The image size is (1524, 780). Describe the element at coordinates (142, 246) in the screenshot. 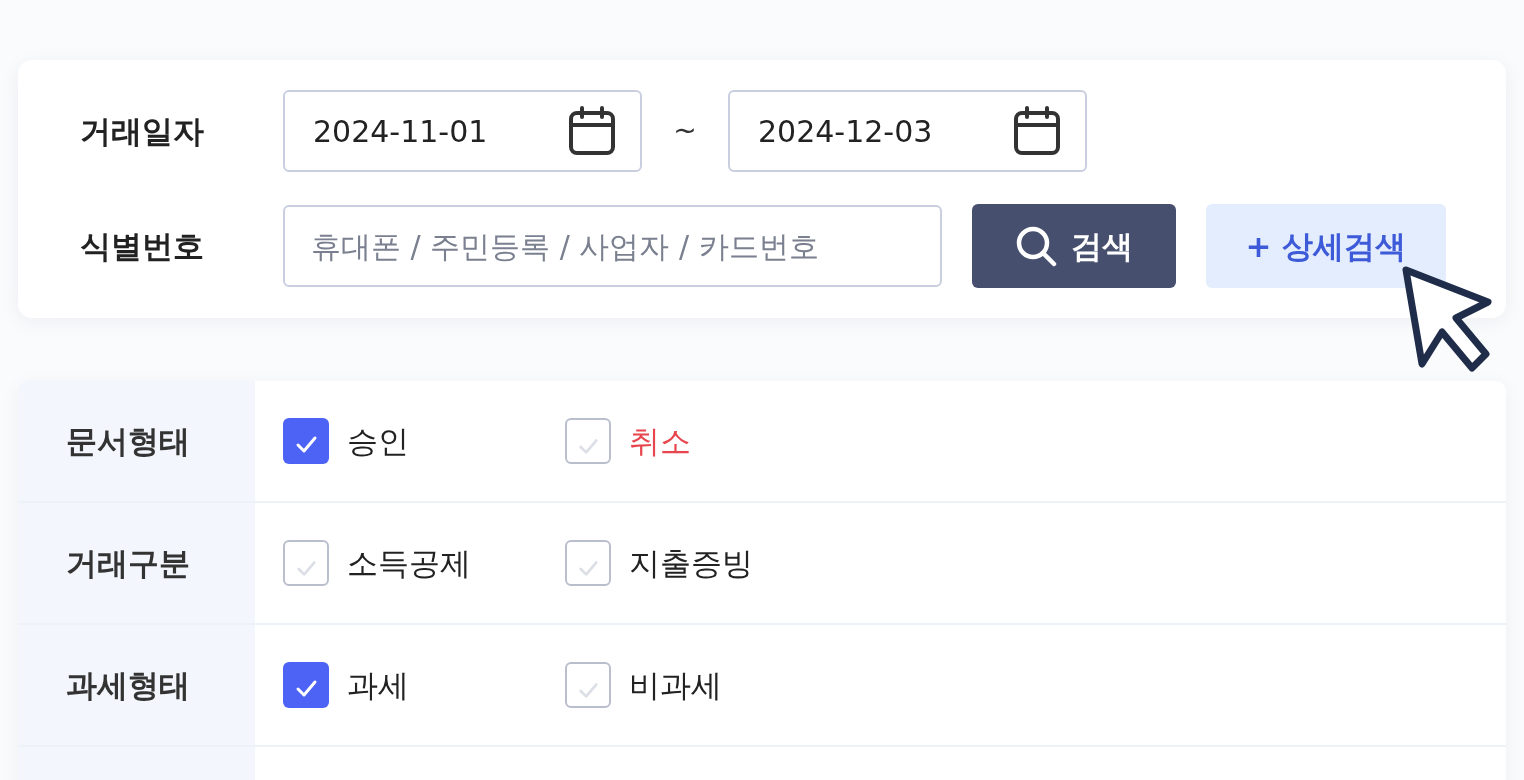

I see `field-label: 식별번호` at that location.